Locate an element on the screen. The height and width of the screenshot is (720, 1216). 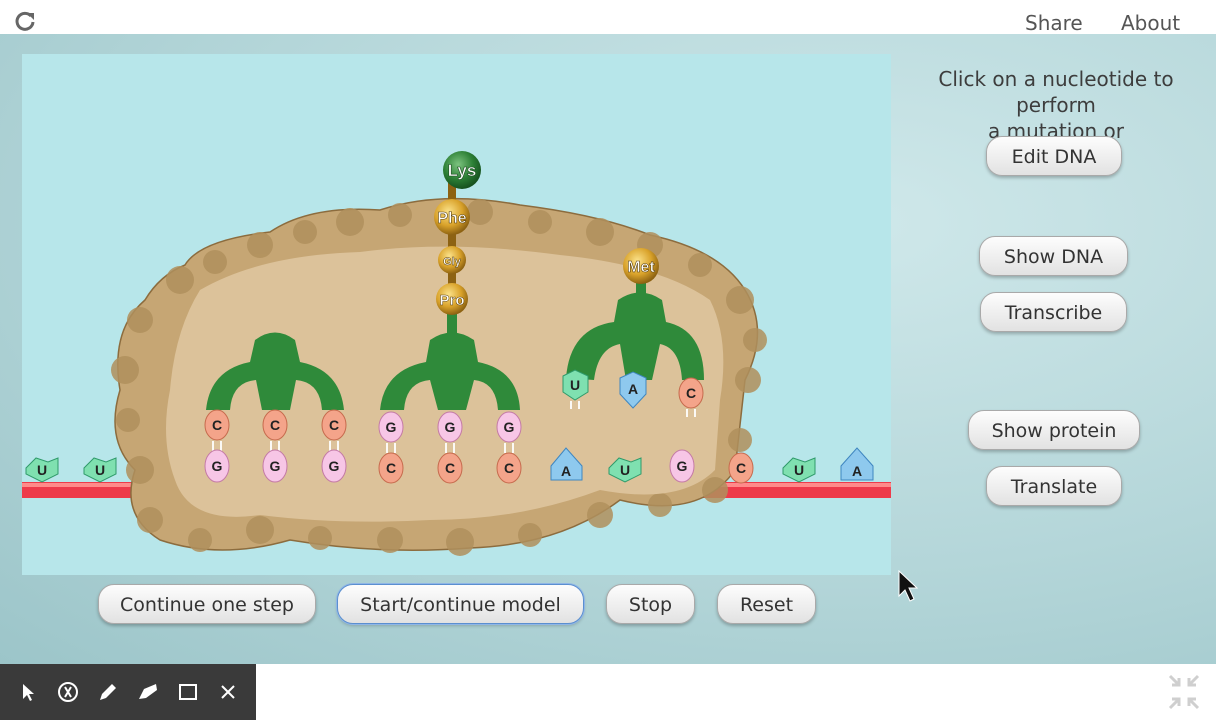
transcribe-button: Transcribe is located at coordinates (1053, 312).